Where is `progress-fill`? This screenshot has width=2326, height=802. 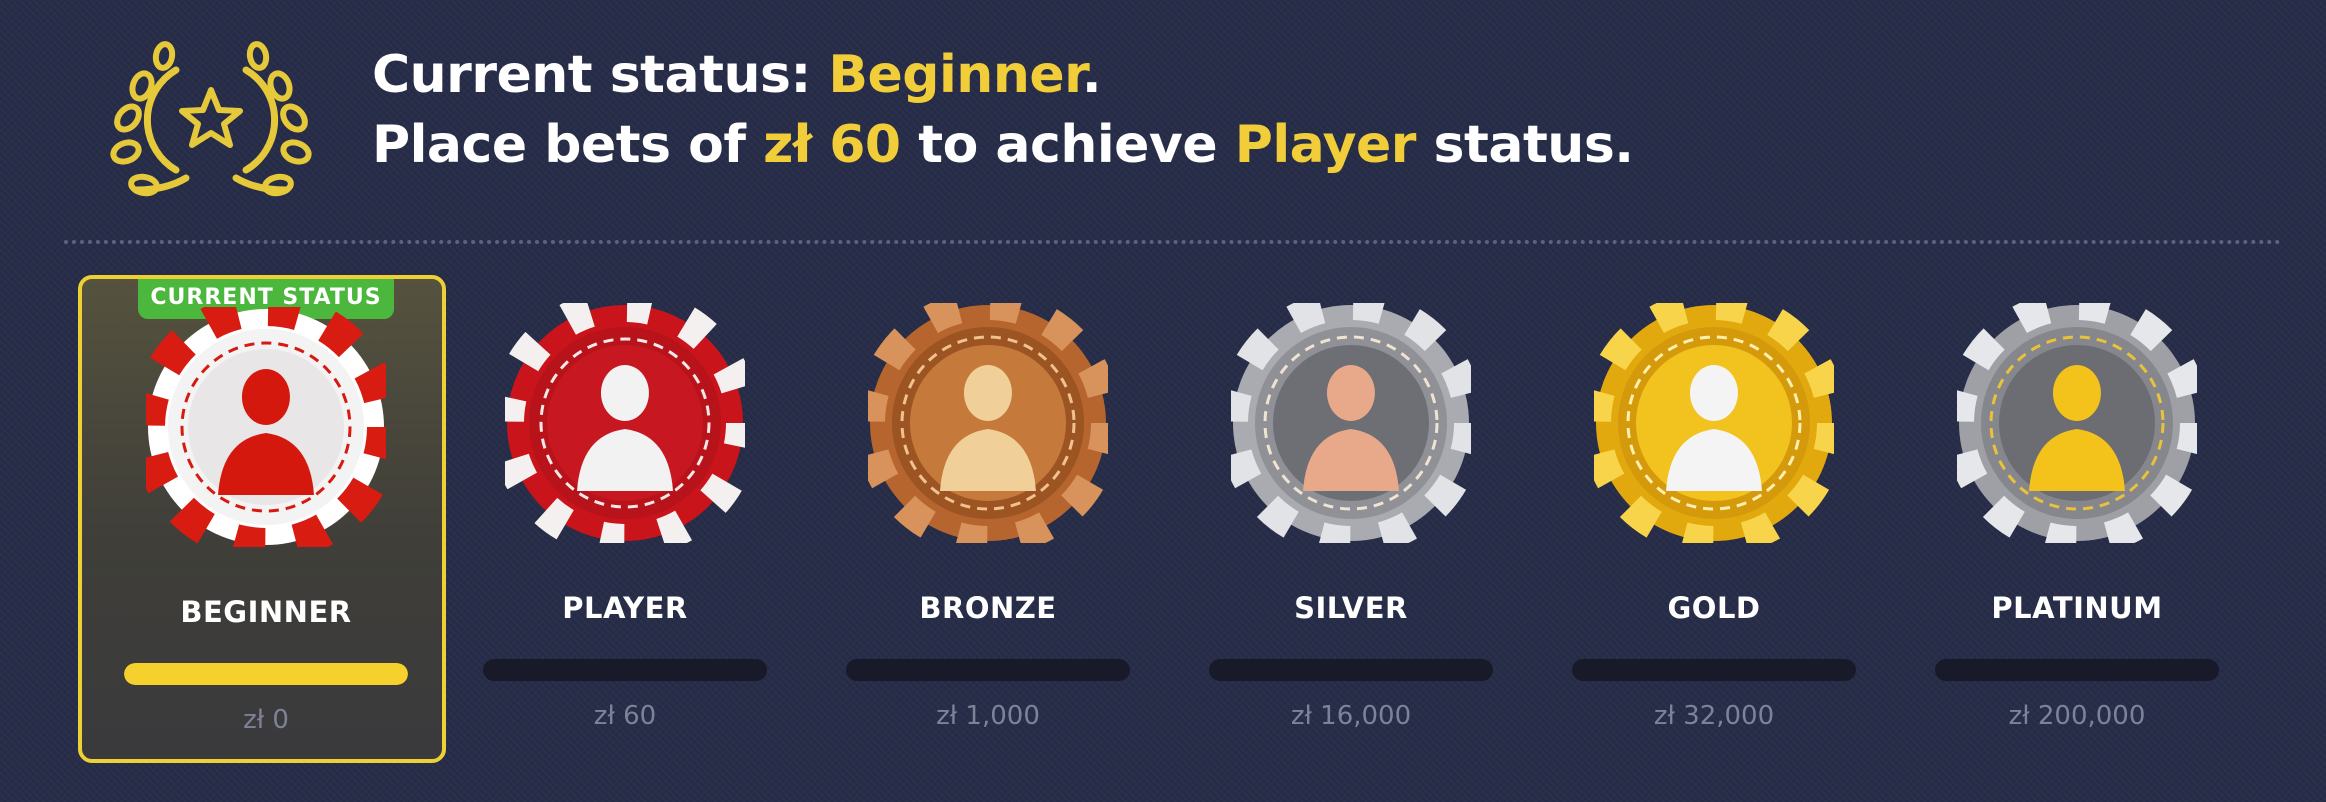 progress-fill is located at coordinates (266, 674).